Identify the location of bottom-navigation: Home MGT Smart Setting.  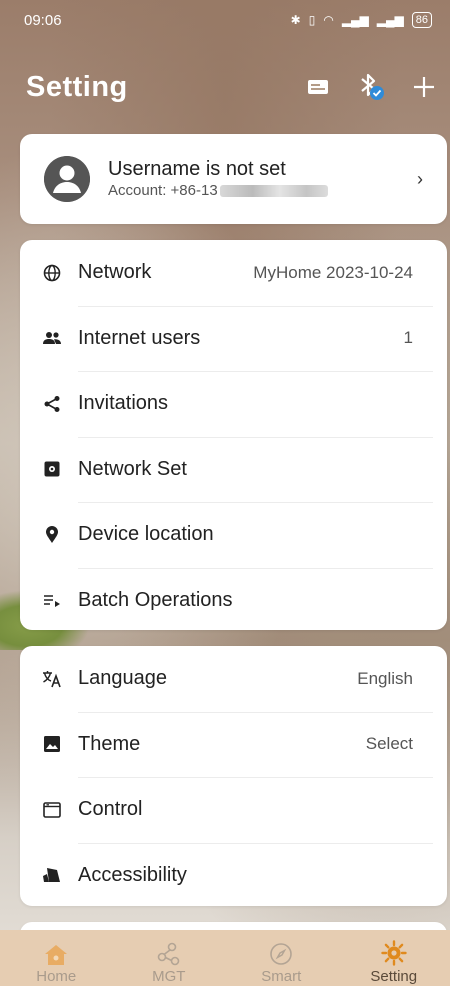
(225, 958).